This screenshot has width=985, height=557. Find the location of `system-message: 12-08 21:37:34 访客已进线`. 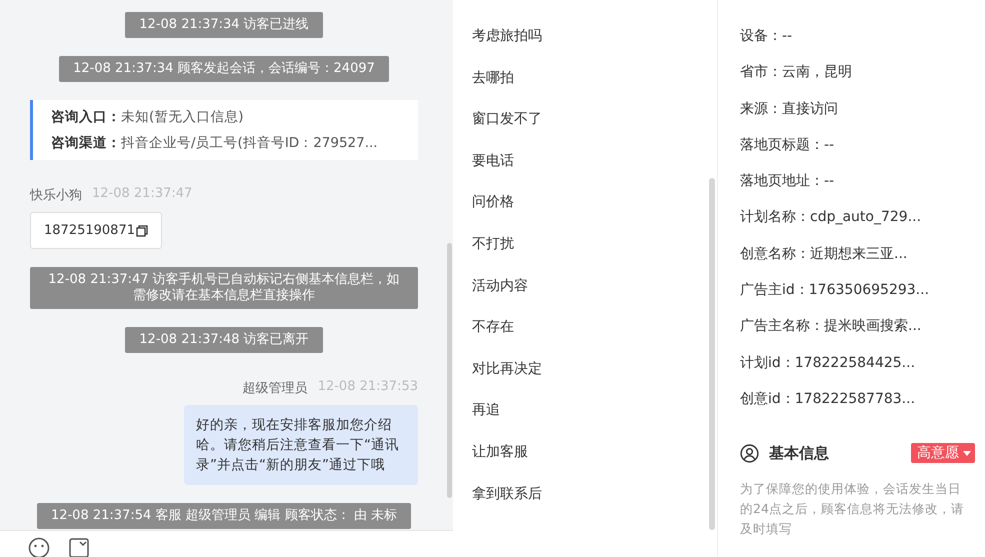

system-message: 12-08 21:37:34 访客已进线 is located at coordinates (224, 25).